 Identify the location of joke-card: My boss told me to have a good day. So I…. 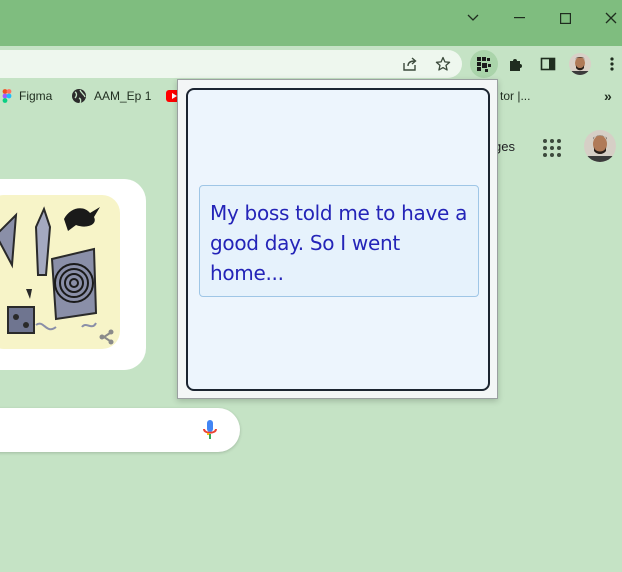
(339, 241).